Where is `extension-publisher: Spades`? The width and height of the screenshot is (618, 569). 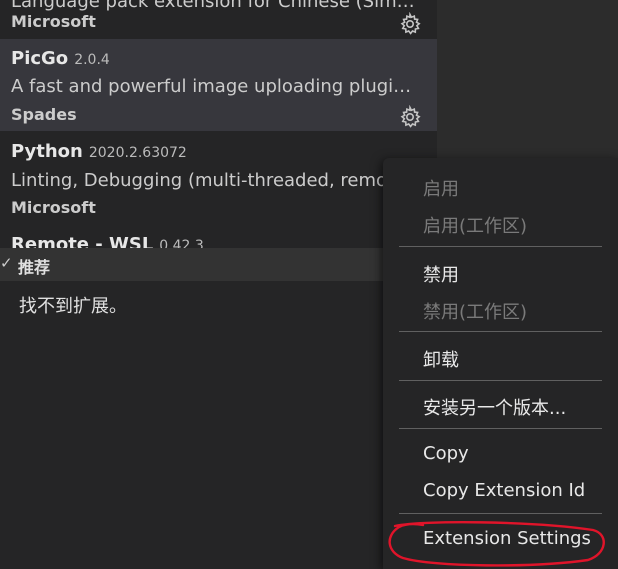
extension-publisher: Spades is located at coordinates (44, 114).